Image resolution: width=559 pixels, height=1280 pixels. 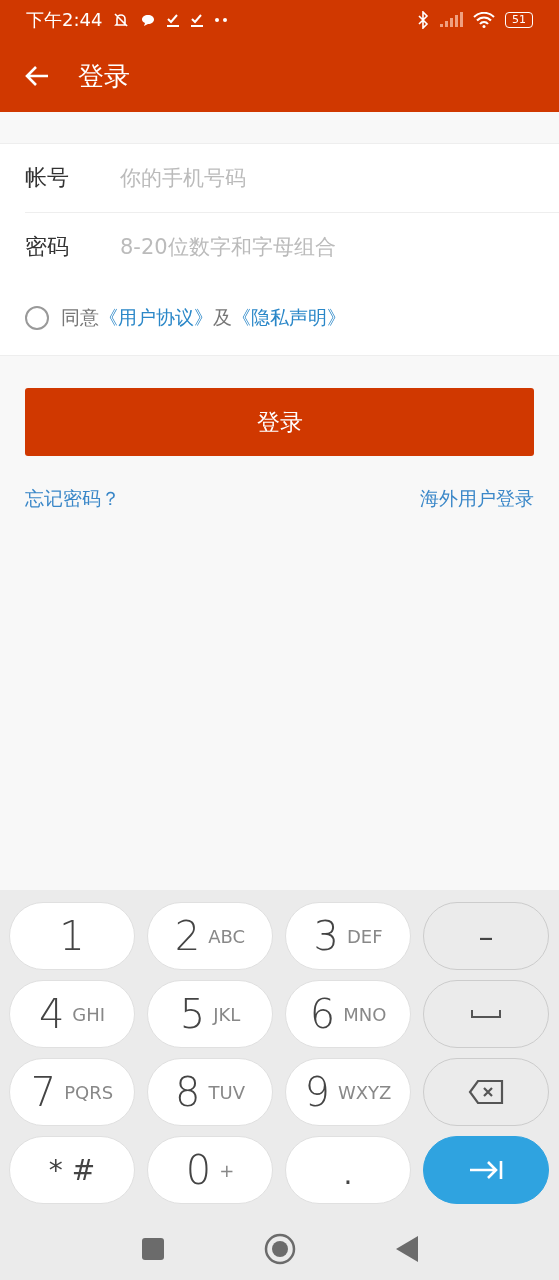 What do you see at coordinates (121, 20) in the screenshot?
I see `bell-off-icon` at bounding box center [121, 20].